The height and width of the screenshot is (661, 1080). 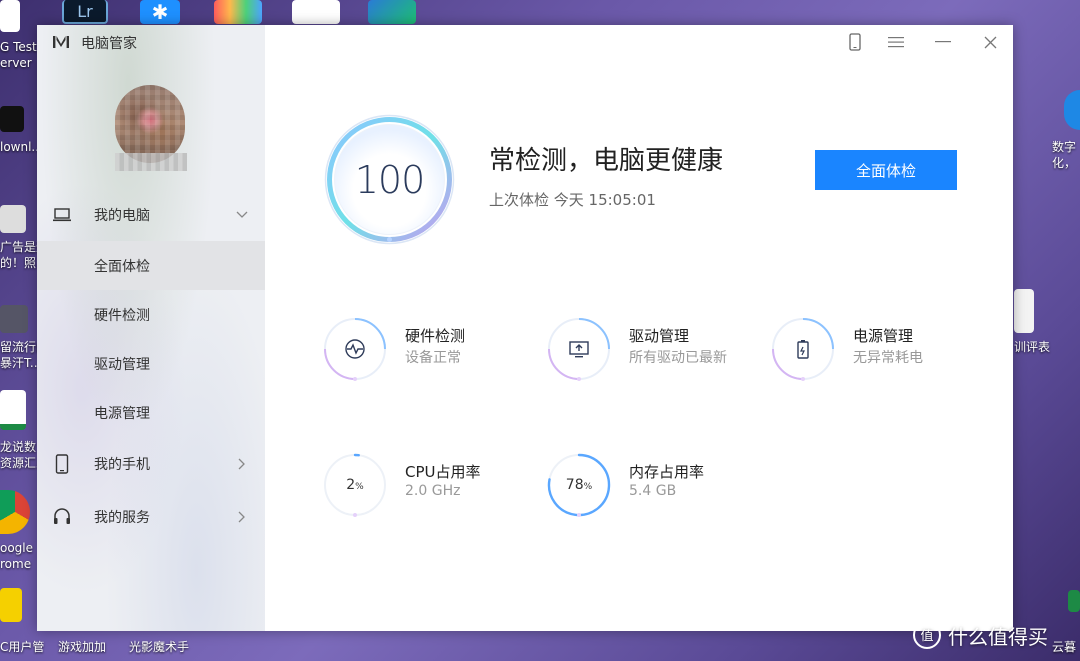 I want to click on close-icon, so click(x=990, y=42).